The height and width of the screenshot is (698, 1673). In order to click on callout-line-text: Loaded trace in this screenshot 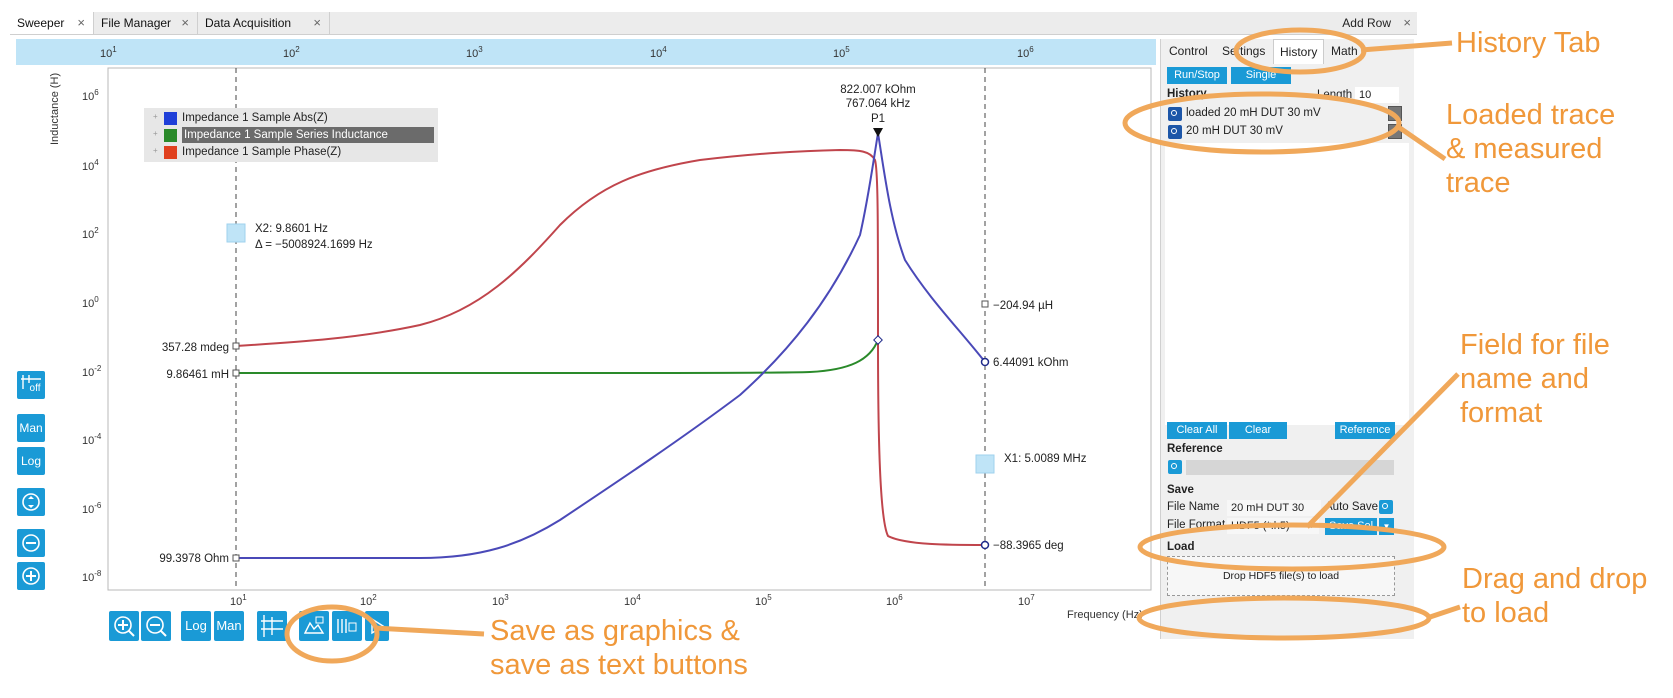, I will do `click(1531, 115)`.